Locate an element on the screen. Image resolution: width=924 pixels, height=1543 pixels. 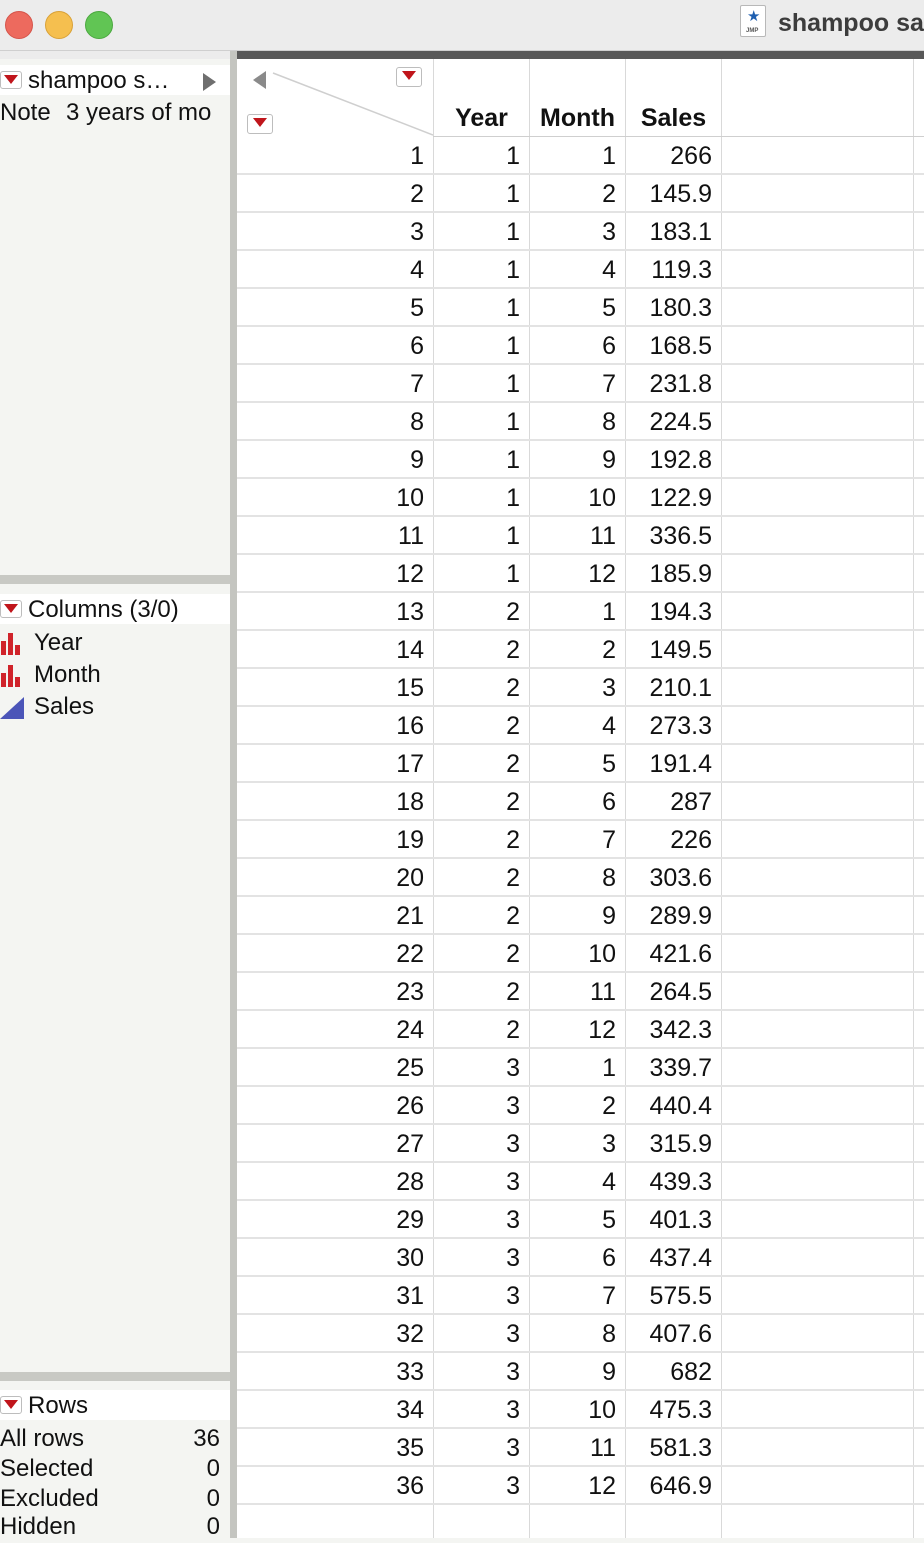
row-number: 25 is located at coordinates (330, 1068).